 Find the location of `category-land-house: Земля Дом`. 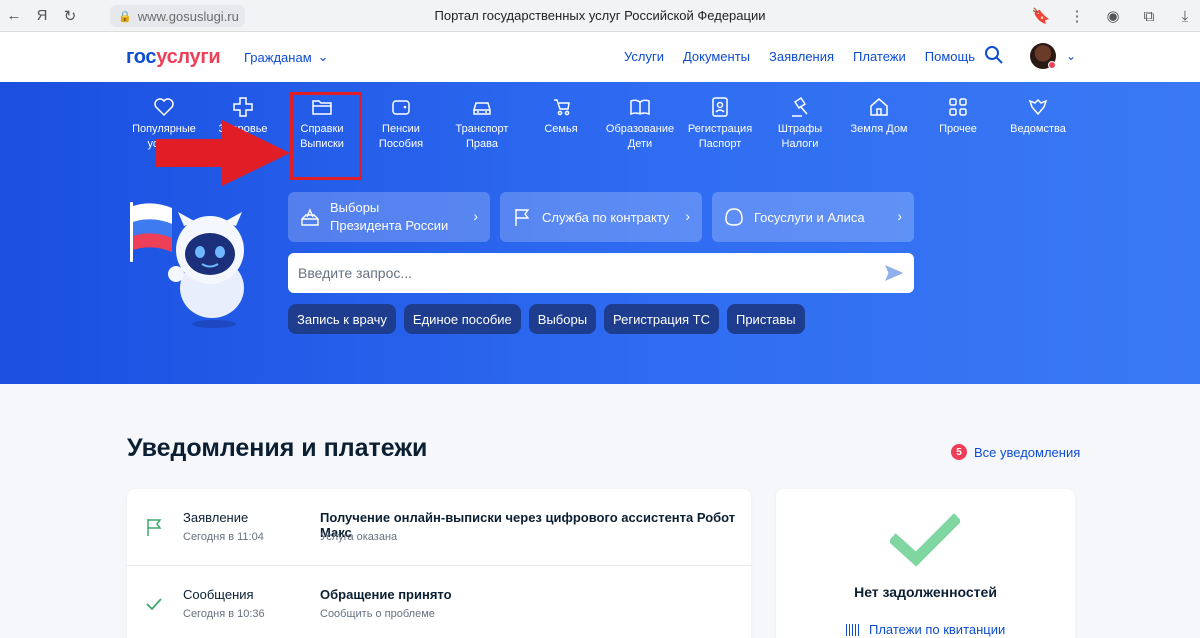

category-land-house: Земля Дом is located at coordinates (879, 116).